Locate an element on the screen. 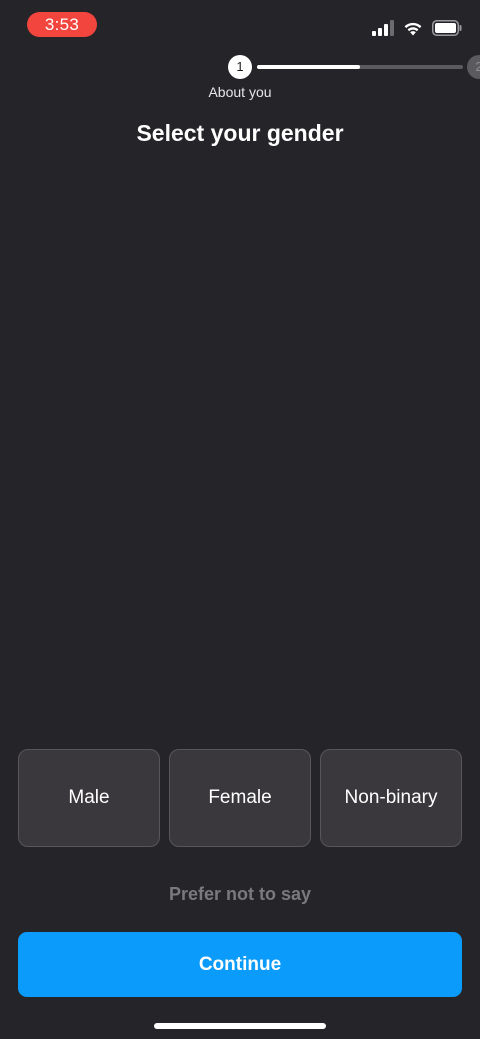  option-male-button: Male is located at coordinates (89, 798).